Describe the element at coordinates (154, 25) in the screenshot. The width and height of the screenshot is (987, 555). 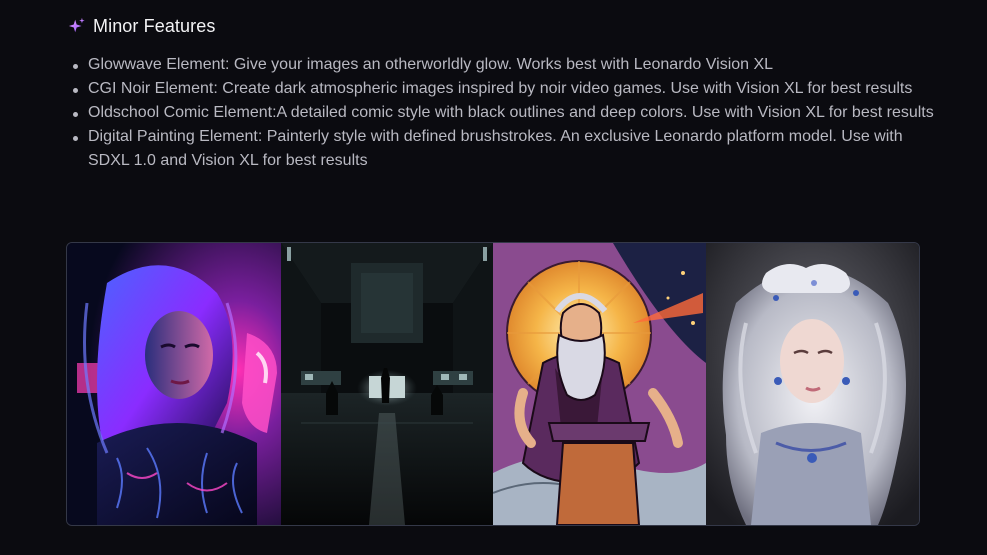
I see `page-title: Minor Features` at that location.